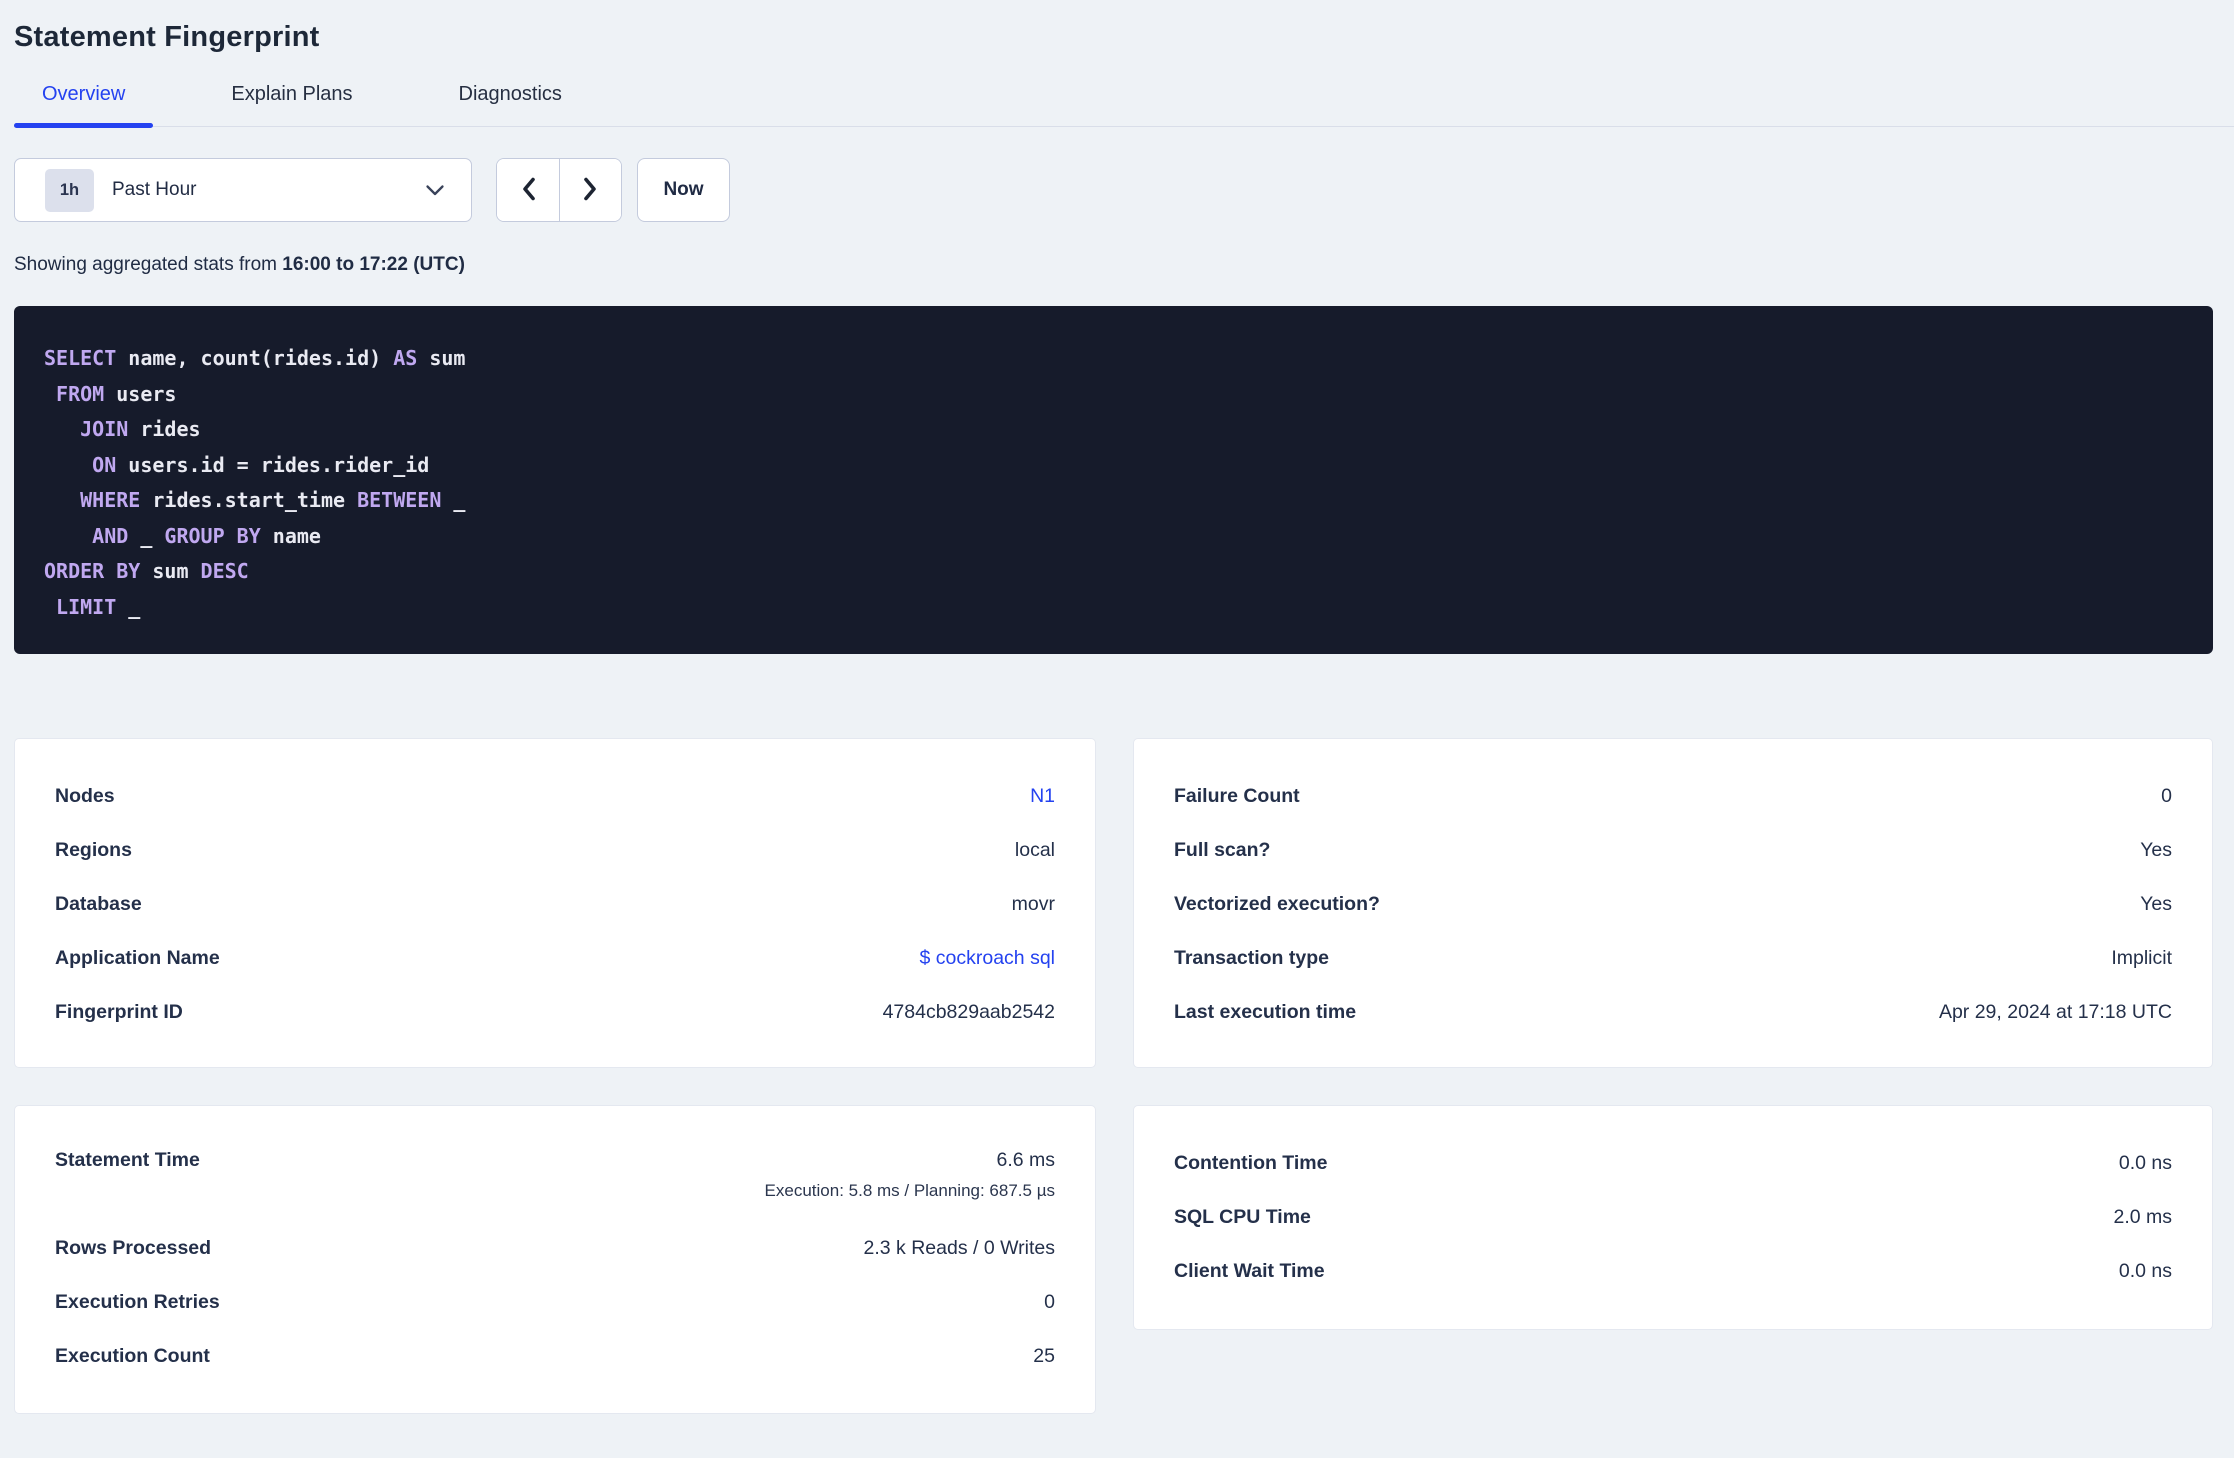 The height and width of the screenshot is (1458, 2234). What do you see at coordinates (959, 1247) in the screenshot?
I see `stat-value: 2.3 k Reads / 0 Writes` at bounding box center [959, 1247].